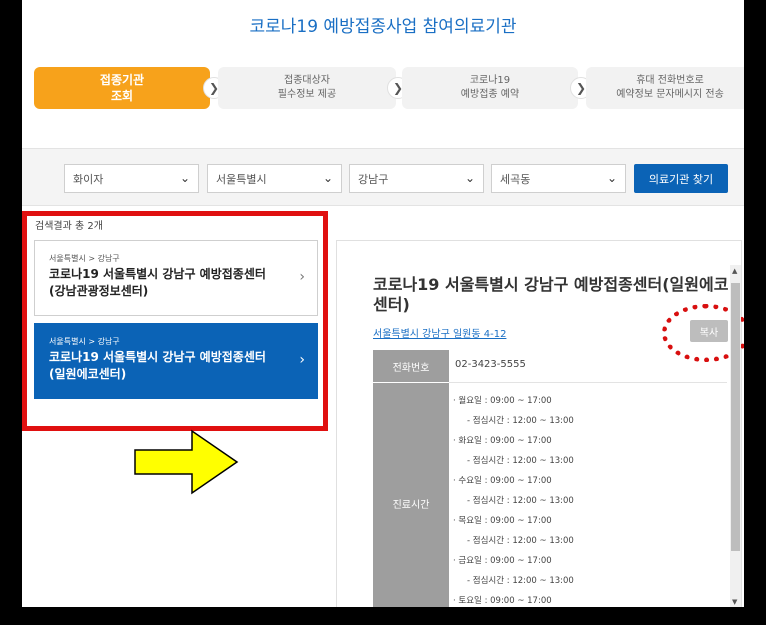 The width and height of the screenshot is (766, 625). What do you see at coordinates (490, 364) in the screenshot?
I see `phone-value: 02-3423-5555` at bounding box center [490, 364].